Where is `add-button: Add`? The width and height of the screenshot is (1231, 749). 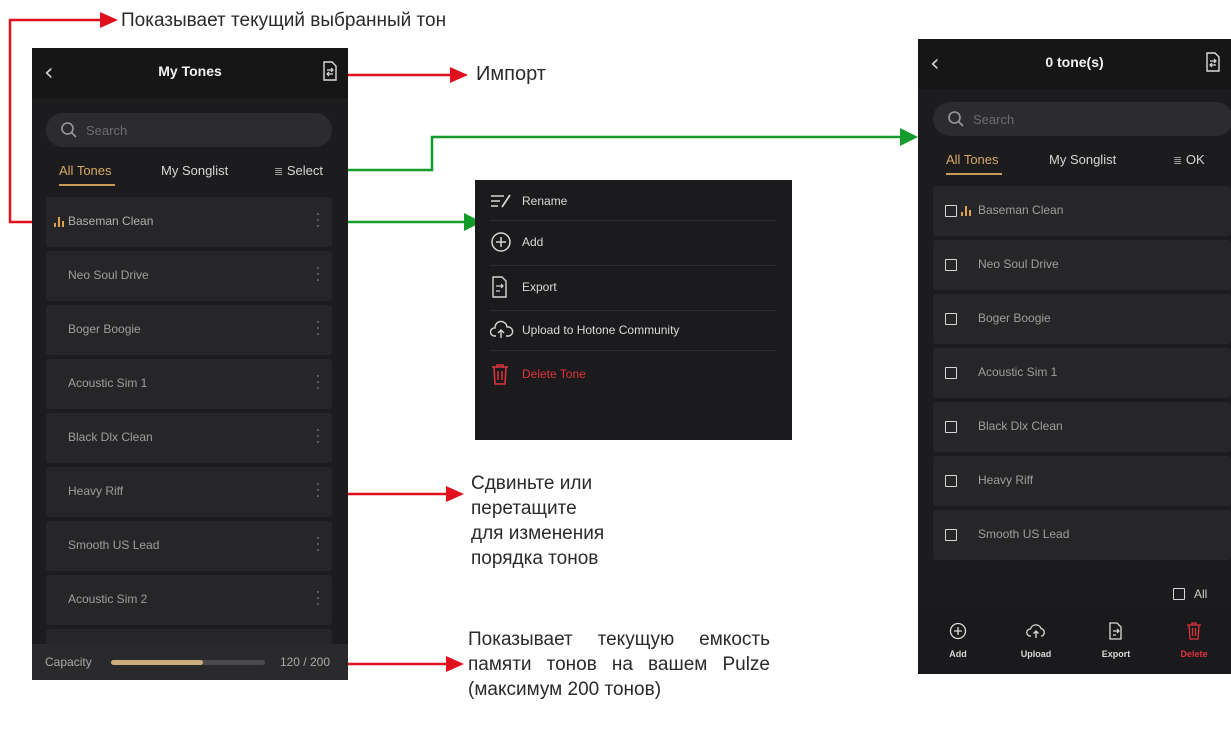 add-button: Add is located at coordinates (958, 640).